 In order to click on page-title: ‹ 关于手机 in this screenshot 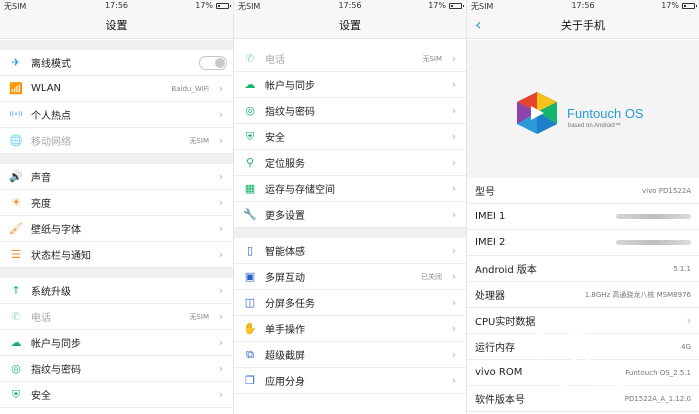, I will do `click(583, 26)`.